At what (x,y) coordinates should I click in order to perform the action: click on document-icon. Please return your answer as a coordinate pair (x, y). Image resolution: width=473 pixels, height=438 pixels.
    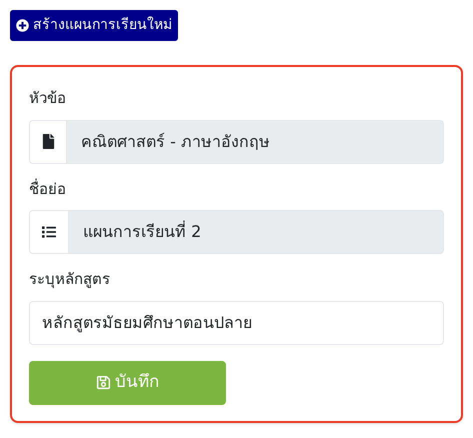
    Looking at the image, I should click on (48, 141).